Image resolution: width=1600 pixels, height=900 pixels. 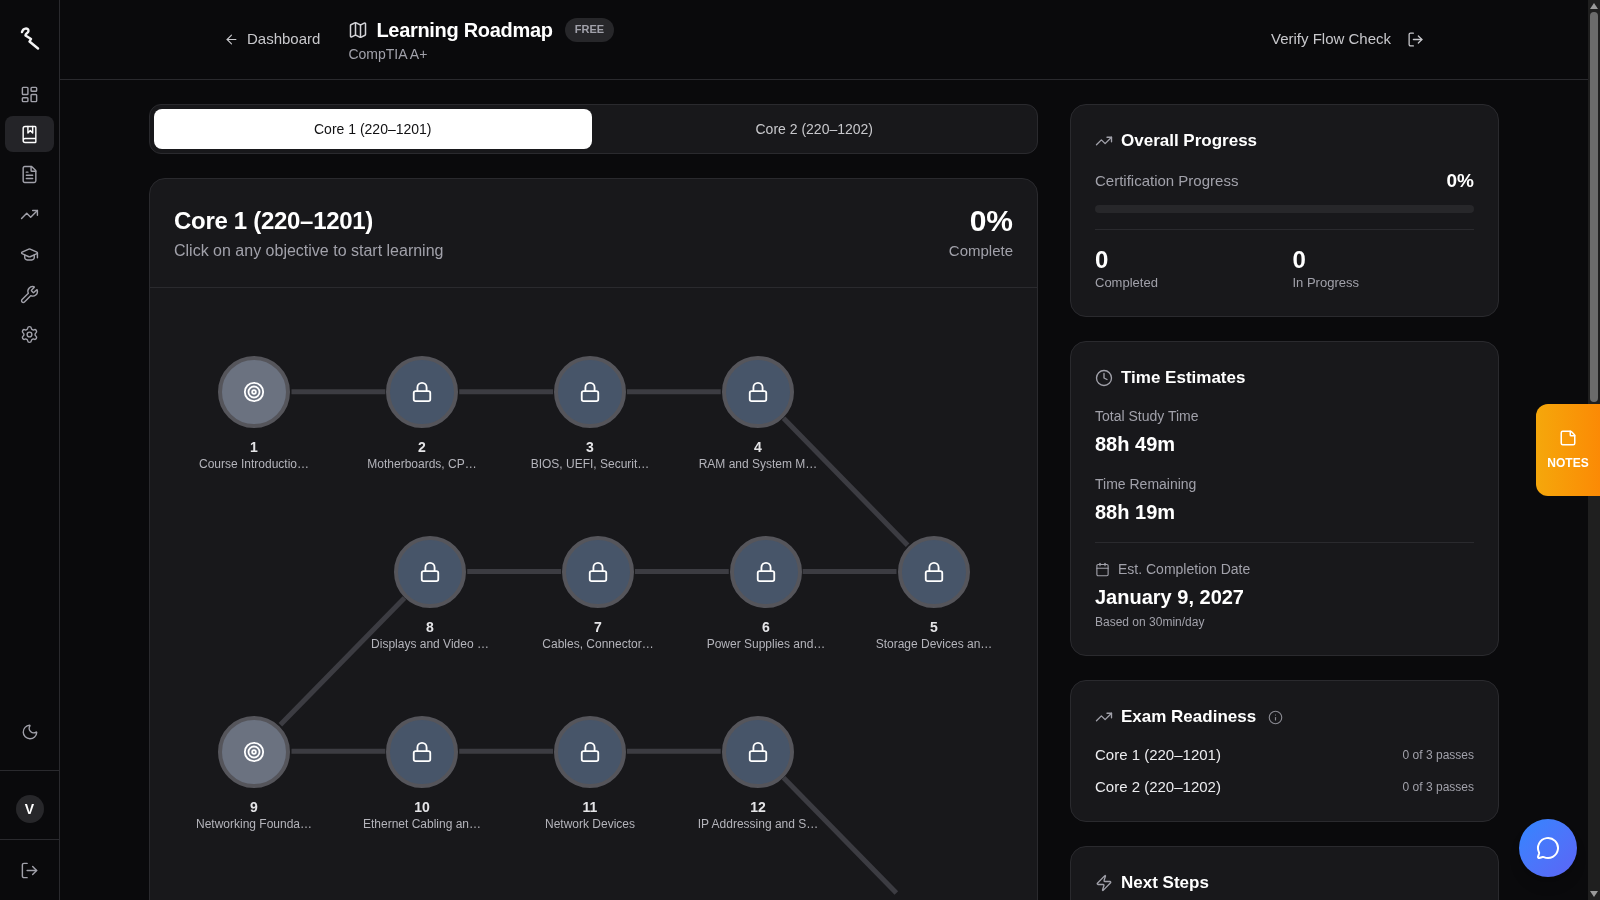 I want to click on sign-out-button, so click(x=1415, y=39).